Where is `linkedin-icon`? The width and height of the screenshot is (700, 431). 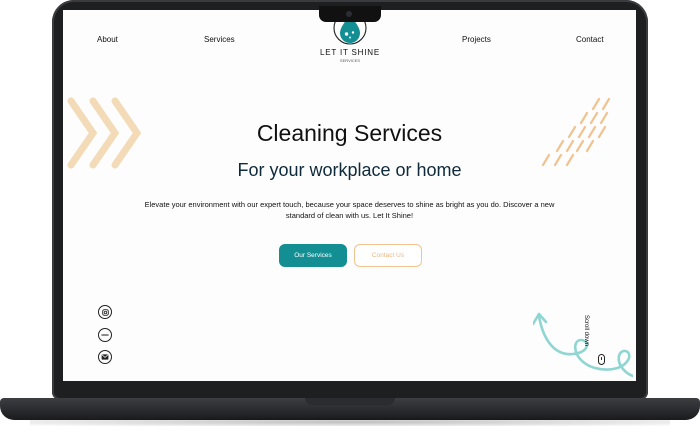 linkedin-icon is located at coordinates (105, 335).